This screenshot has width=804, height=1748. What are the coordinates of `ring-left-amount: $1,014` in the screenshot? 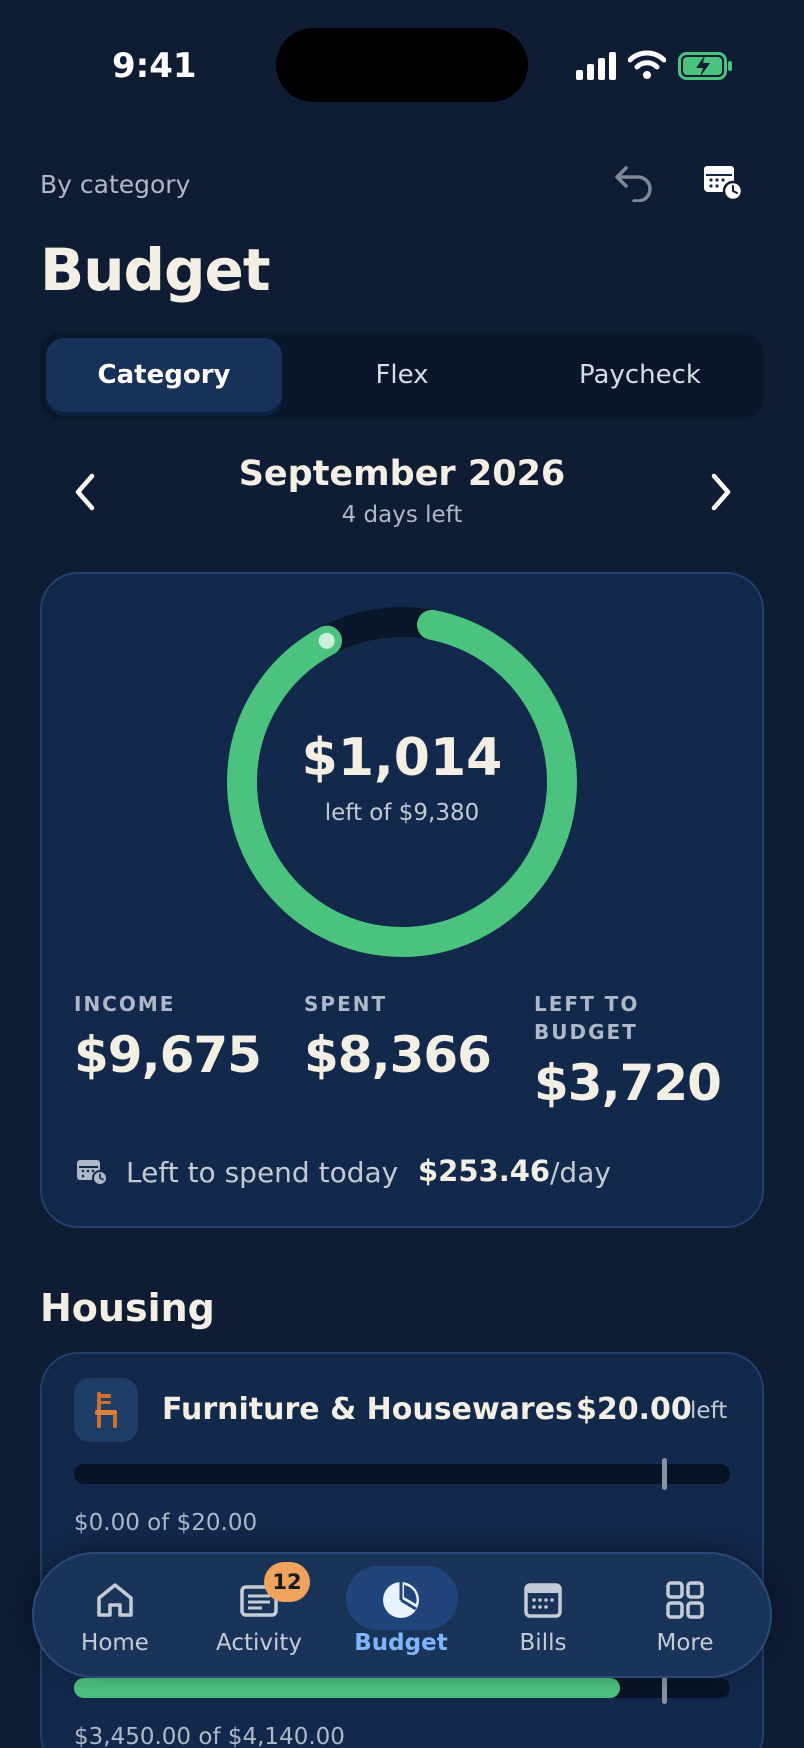 It's located at (402, 758).